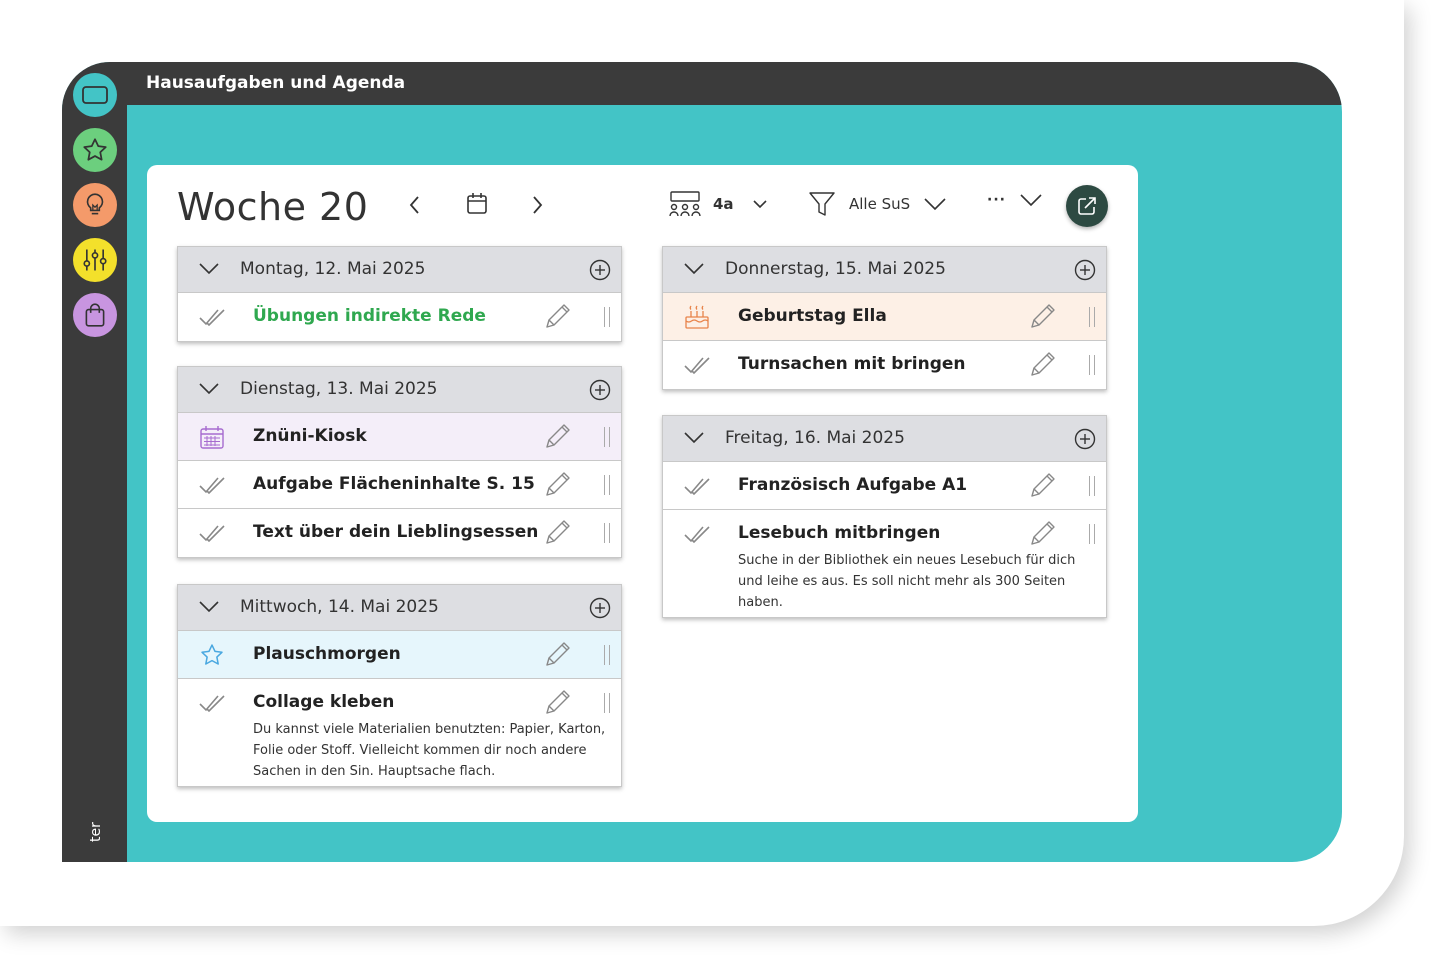 The width and height of the screenshot is (1450, 980). I want to click on list-item: Übungen indirekte Rede, so click(399, 317).